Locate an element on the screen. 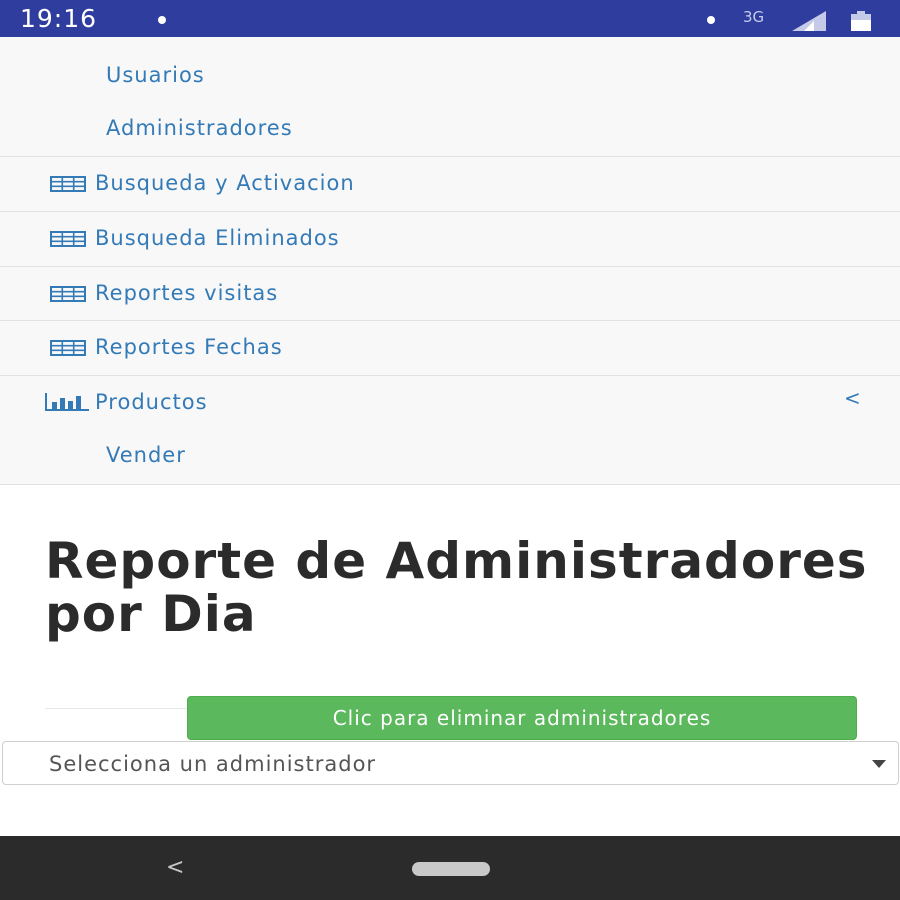 The width and height of the screenshot is (900, 900). status-bar: 19:16 3G is located at coordinates (450, 18).